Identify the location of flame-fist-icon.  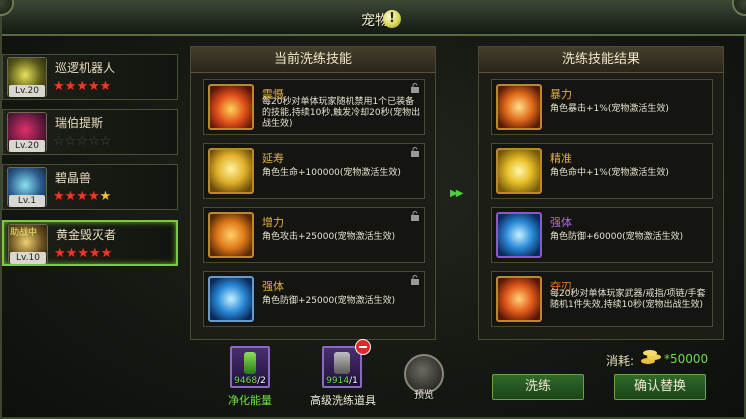
(231, 107).